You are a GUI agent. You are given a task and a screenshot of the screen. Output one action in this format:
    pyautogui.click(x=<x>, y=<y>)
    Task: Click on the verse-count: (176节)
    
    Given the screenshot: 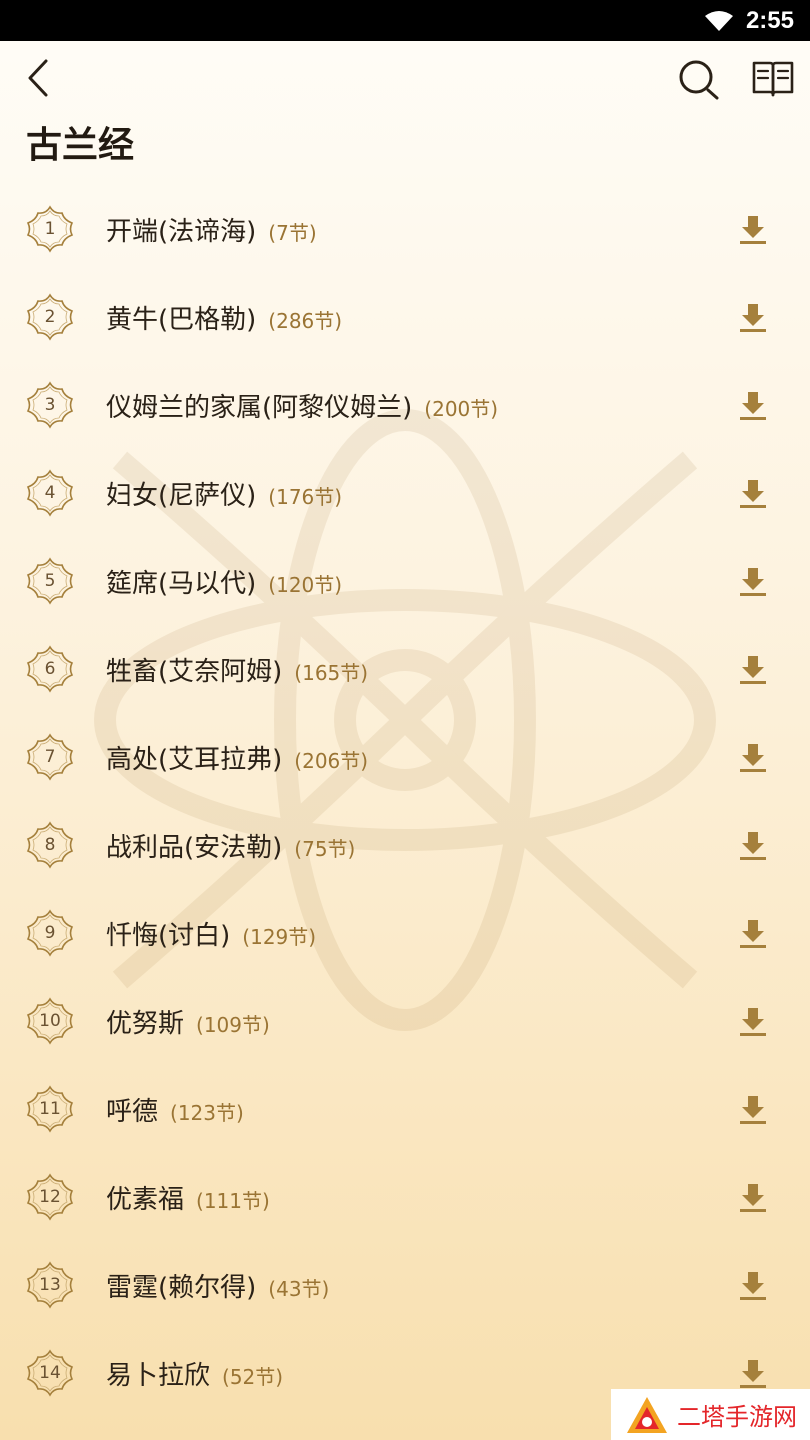 What is the action you would take?
    pyautogui.click(x=305, y=497)
    